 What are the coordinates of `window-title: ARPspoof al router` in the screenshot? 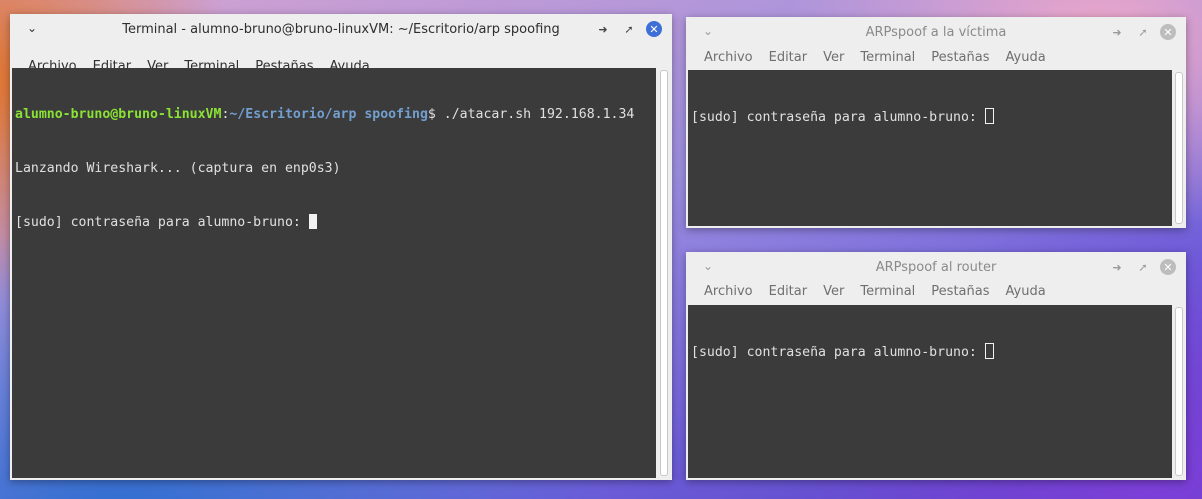 It's located at (936, 267).